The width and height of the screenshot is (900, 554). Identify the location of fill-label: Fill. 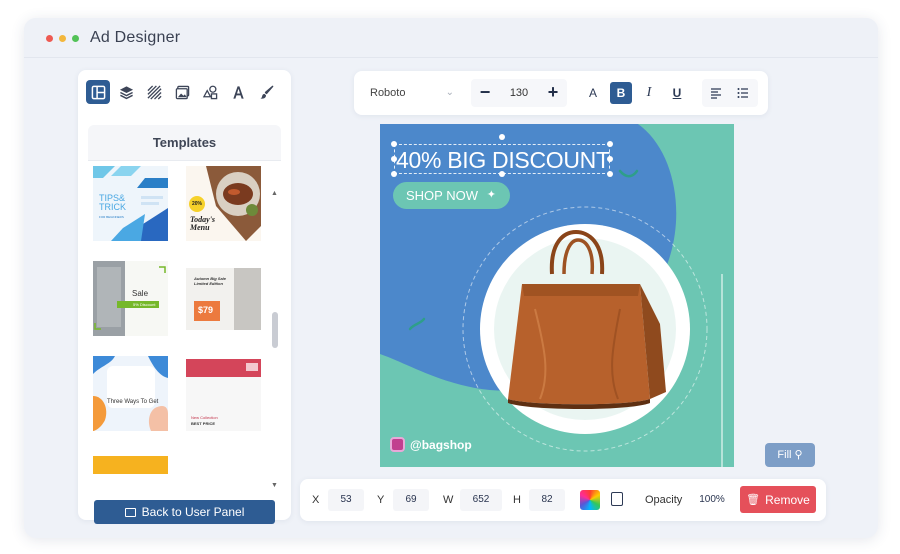
(784, 455).